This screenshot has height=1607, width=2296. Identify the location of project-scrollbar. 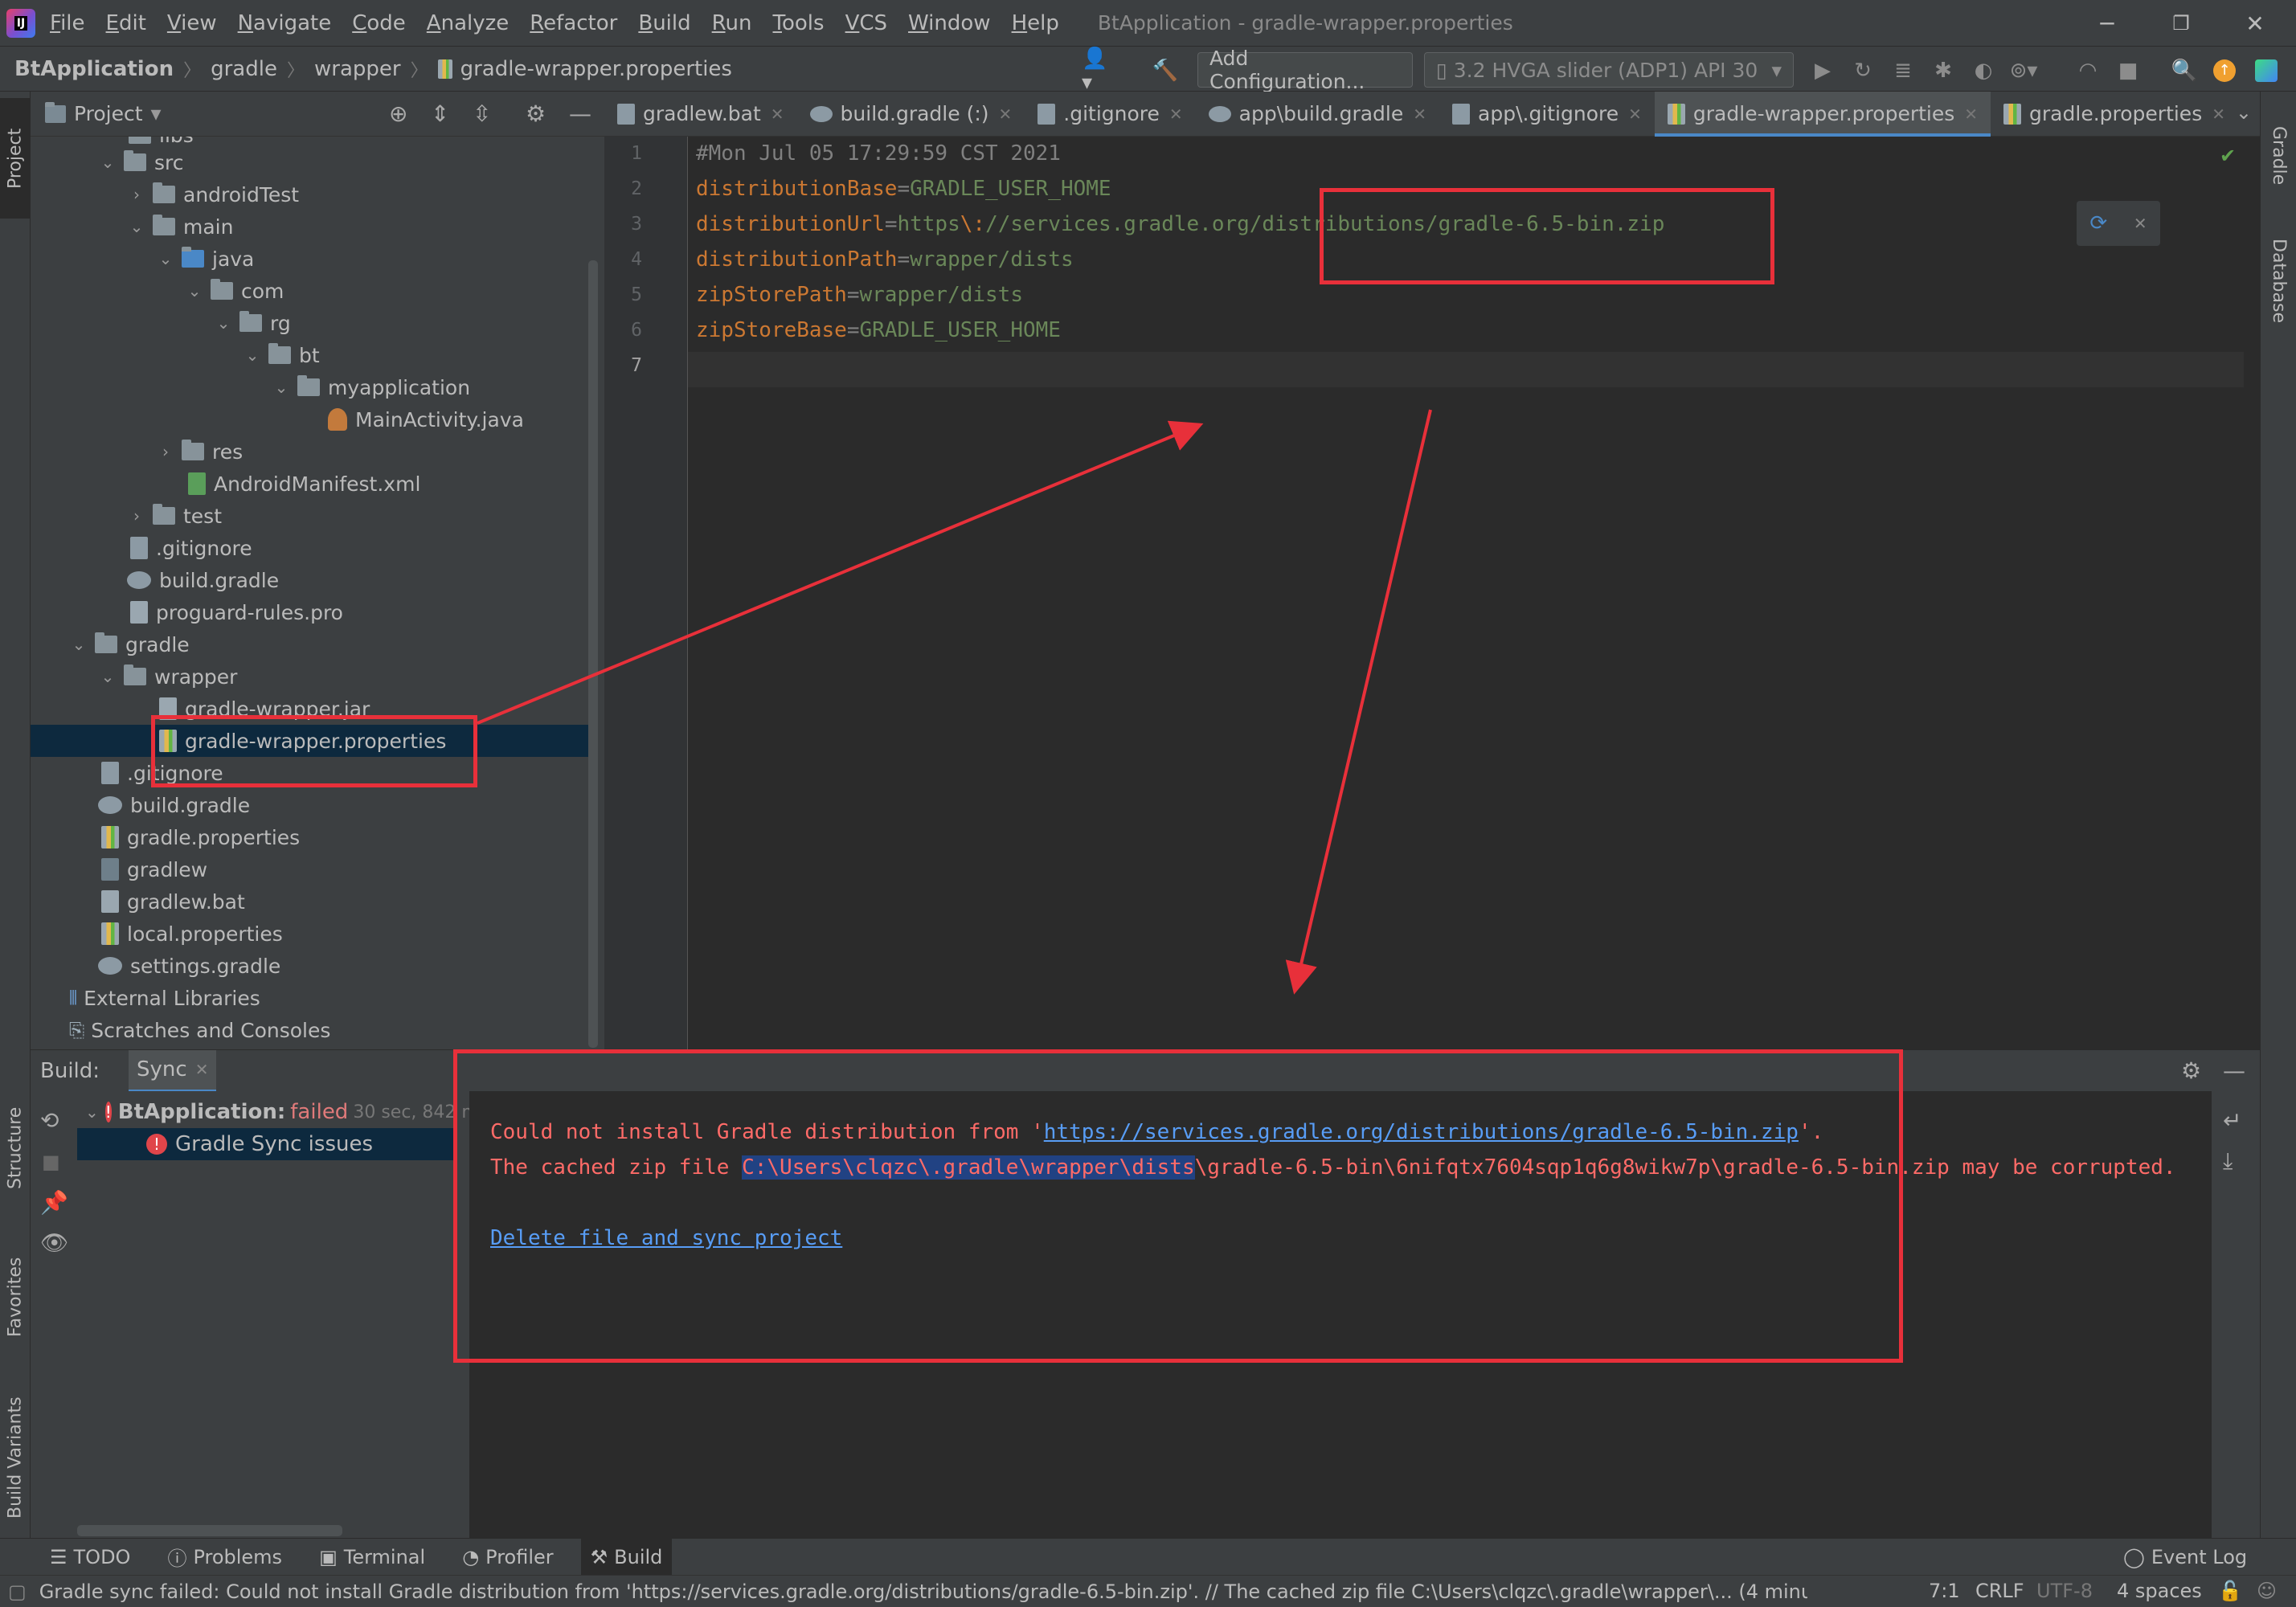
(593, 654).